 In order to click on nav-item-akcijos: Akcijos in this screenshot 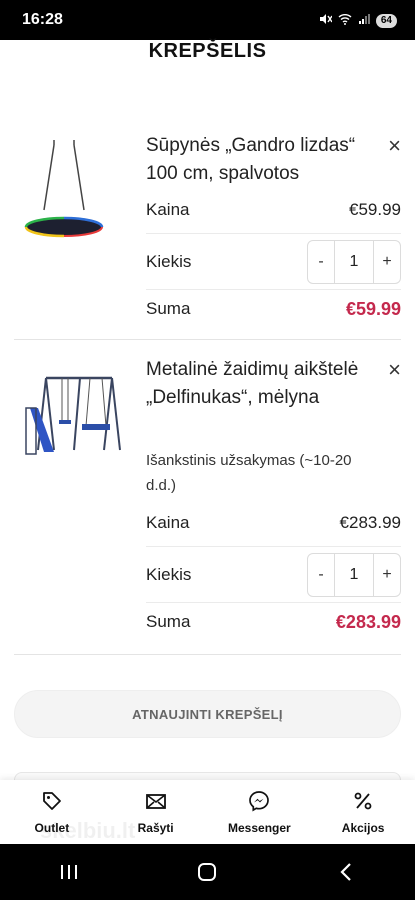, I will do `click(363, 812)`.